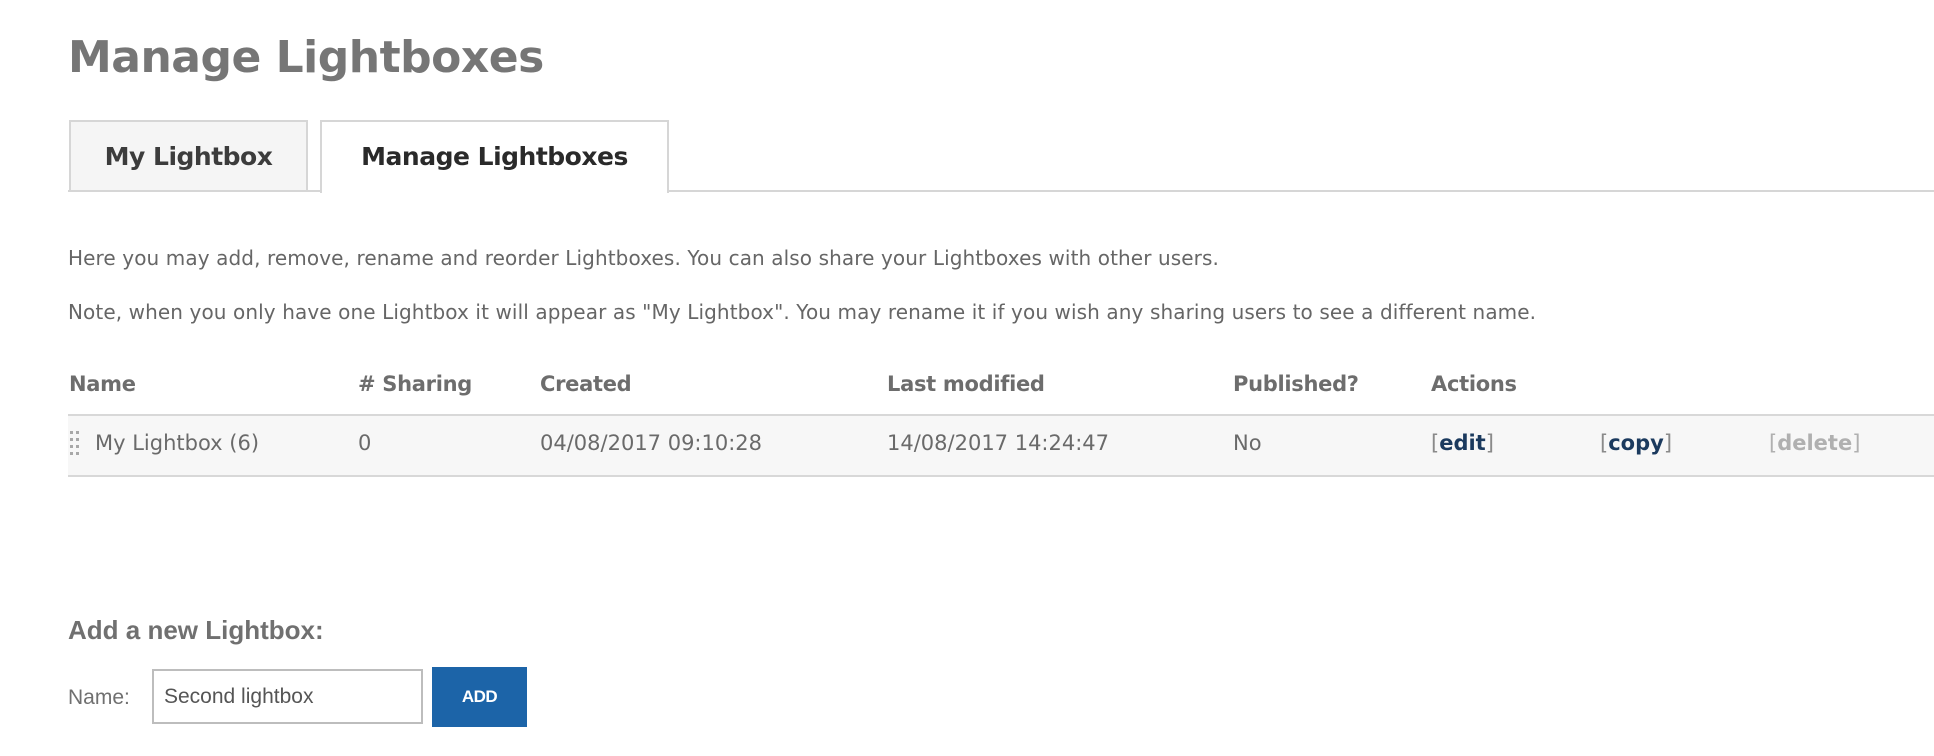 Image resolution: width=1934 pixels, height=756 pixels. Describe the element at coordinates (306, 57) in the screenshot. I see `page-title: Manage Lightboxes` at that location.